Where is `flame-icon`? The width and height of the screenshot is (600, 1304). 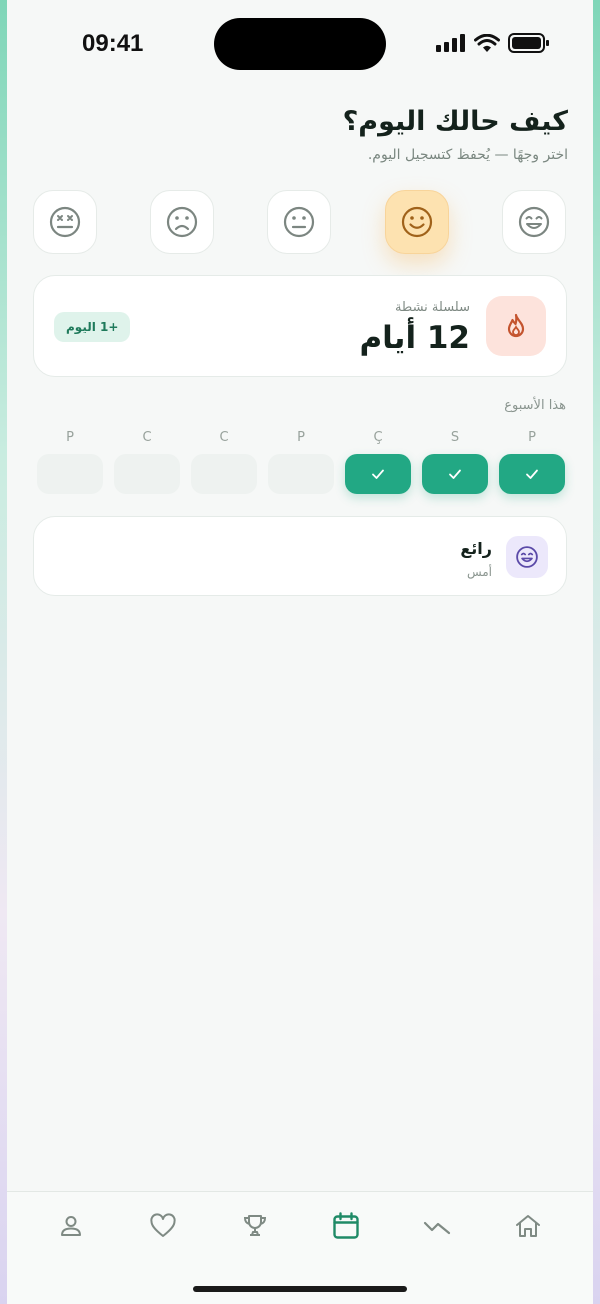
flame-icon is located at coordinates (516, 325).